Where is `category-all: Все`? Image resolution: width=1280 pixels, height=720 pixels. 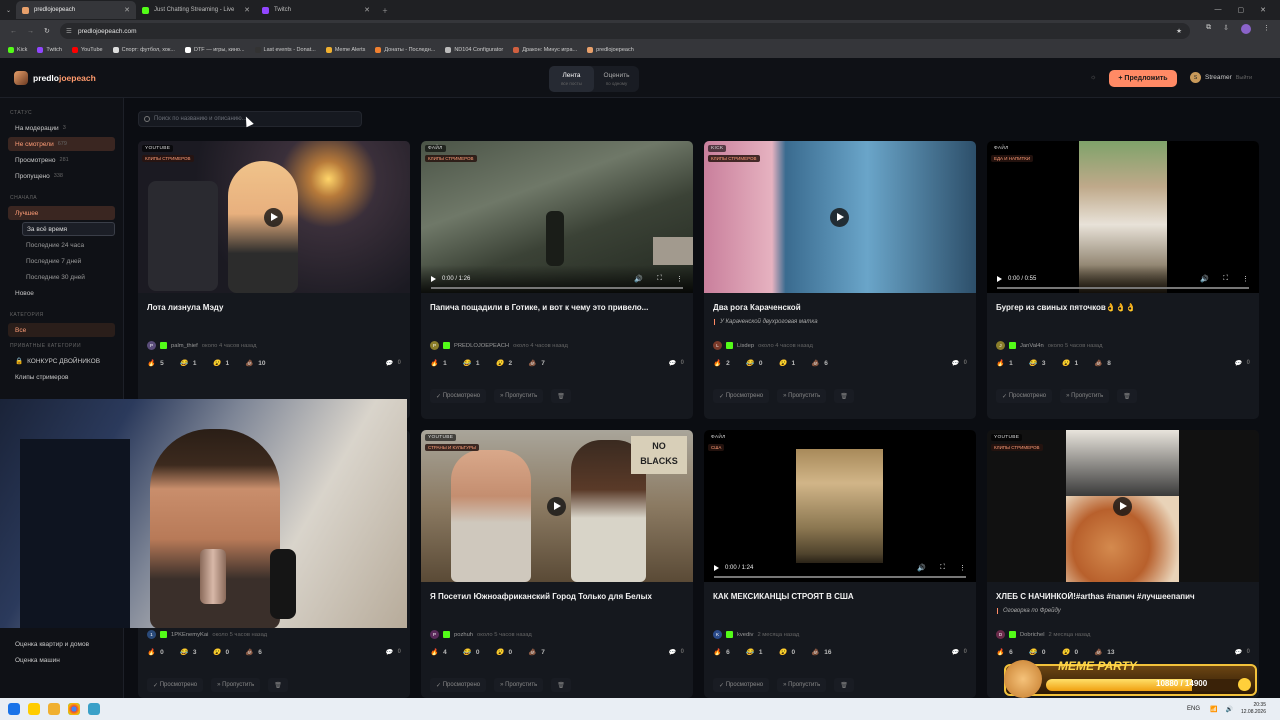
category-all: Все is located at coordinates (61, 330).